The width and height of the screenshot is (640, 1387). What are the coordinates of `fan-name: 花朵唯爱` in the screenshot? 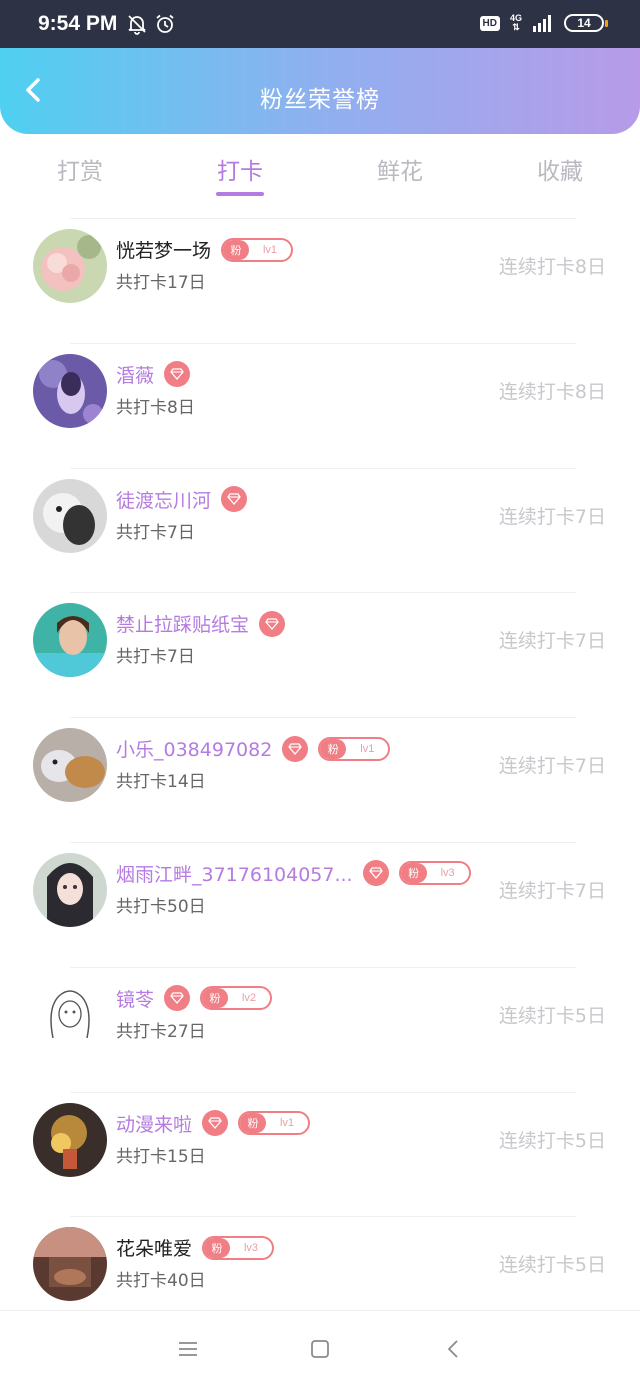 It's located at (154, 1247).